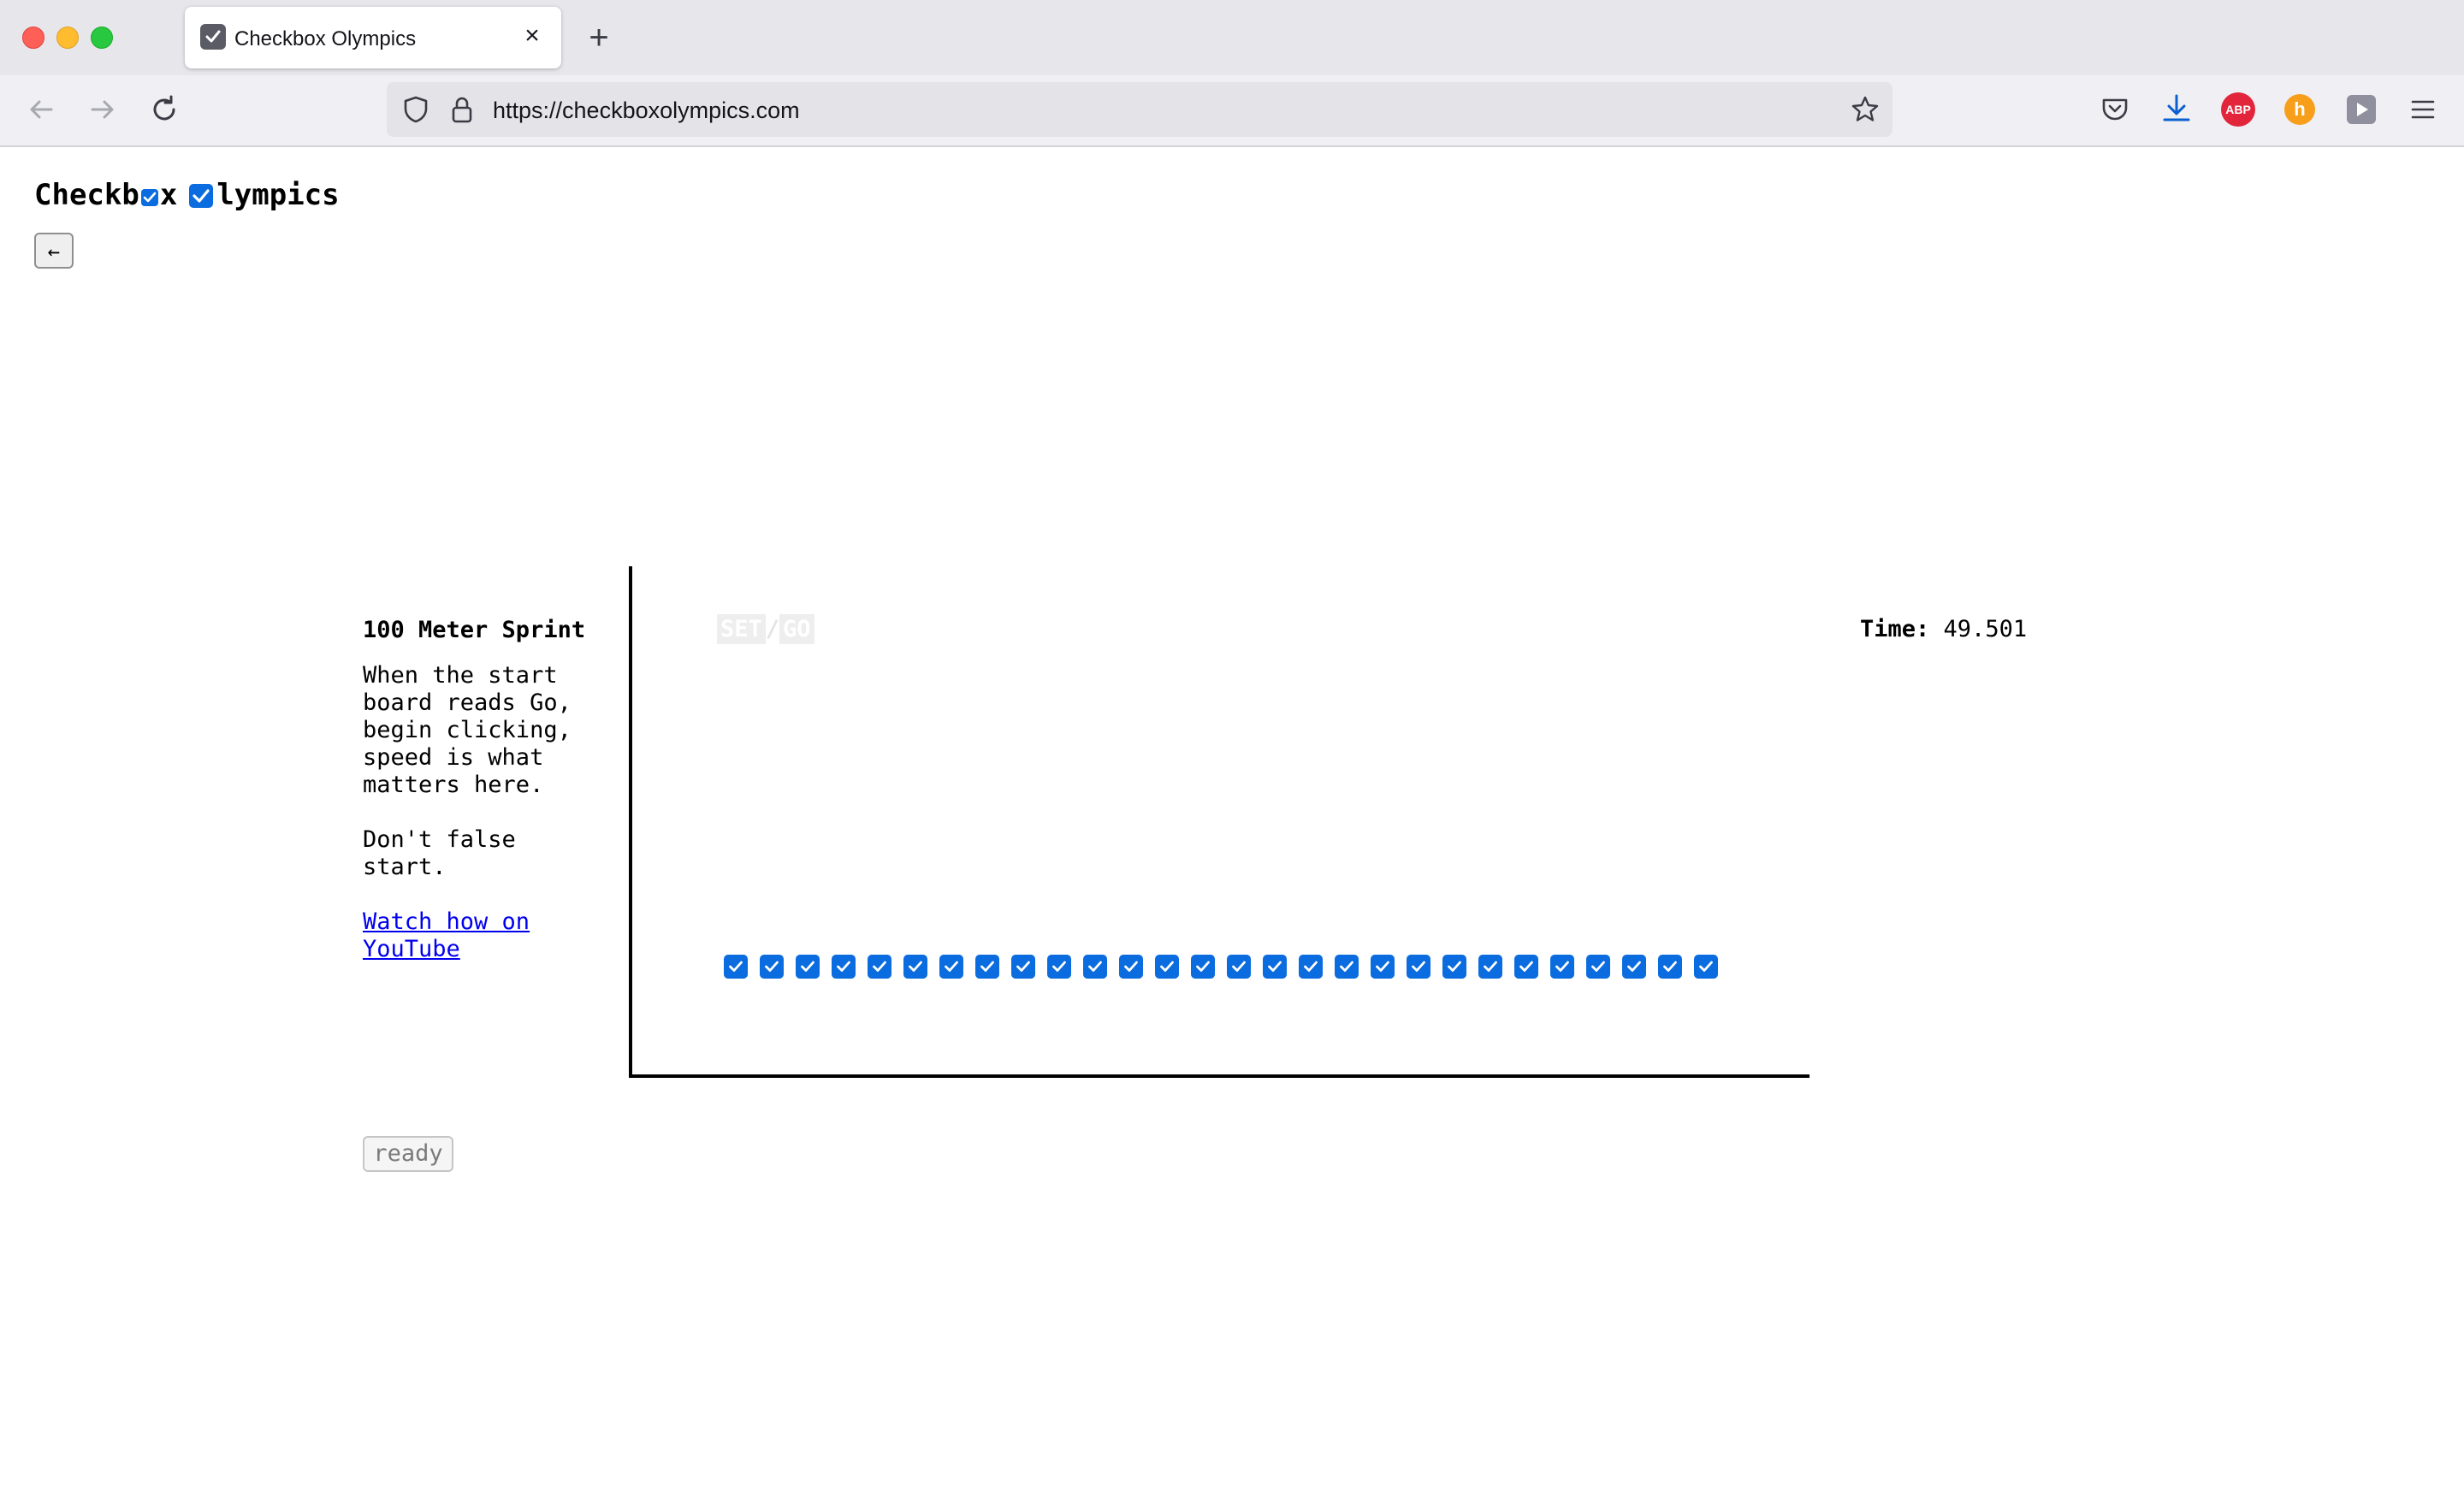  Describe the element at coordinates (1232, 37) in the screenshot. I see `tab-bar: Checkbox Olympics × +` at that location.